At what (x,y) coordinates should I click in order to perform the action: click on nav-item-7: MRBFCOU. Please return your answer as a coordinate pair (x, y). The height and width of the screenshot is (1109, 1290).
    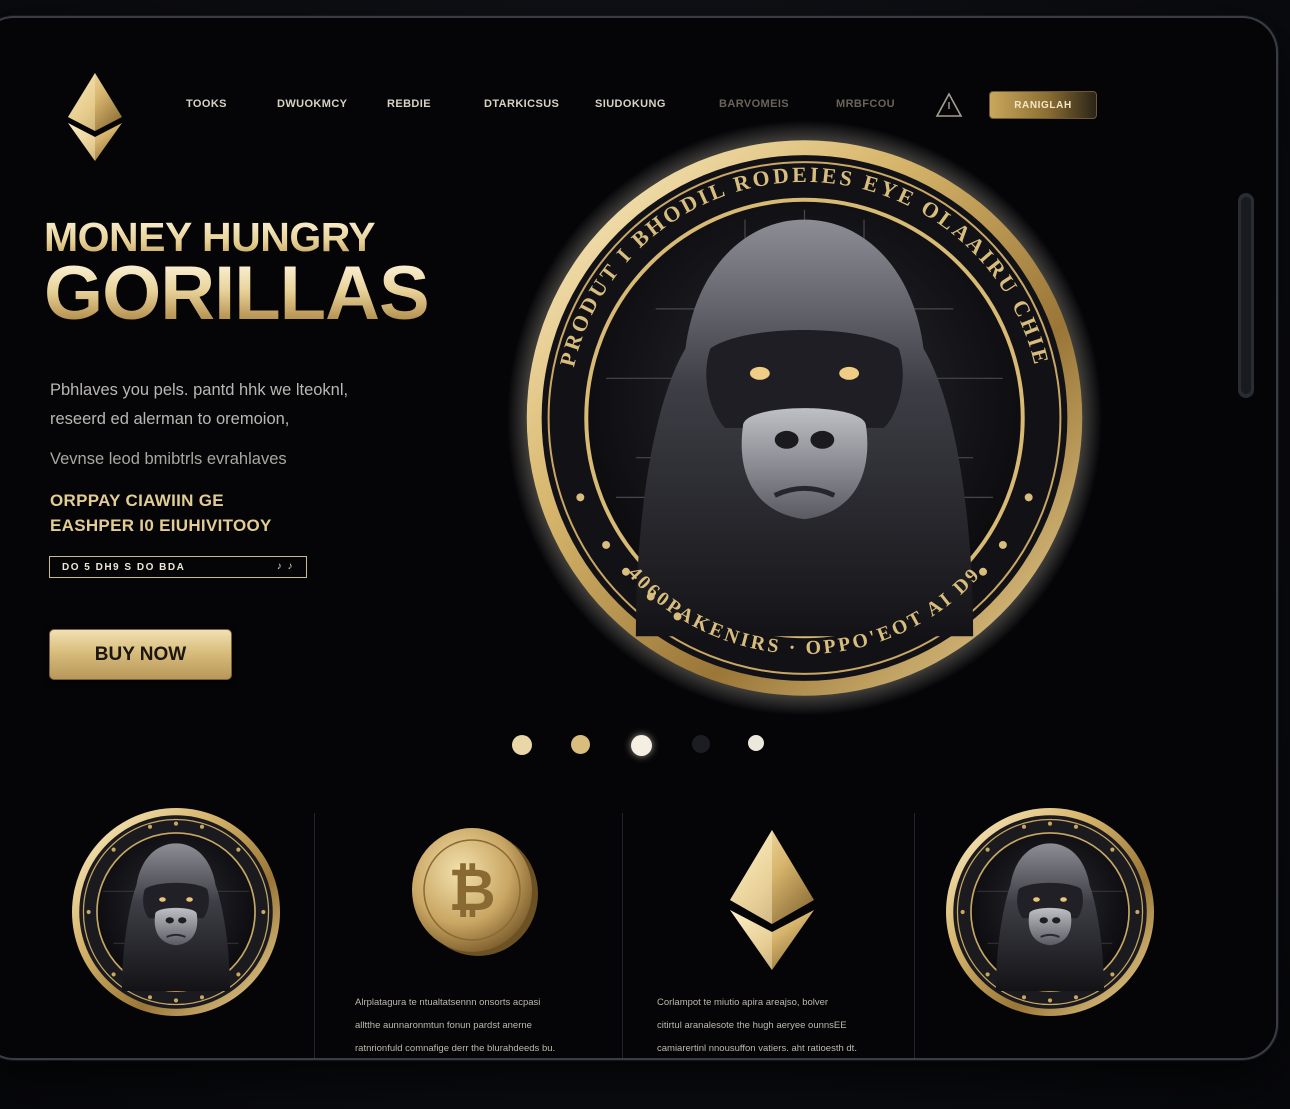
    Looking at the image, I should click on (865, 104).